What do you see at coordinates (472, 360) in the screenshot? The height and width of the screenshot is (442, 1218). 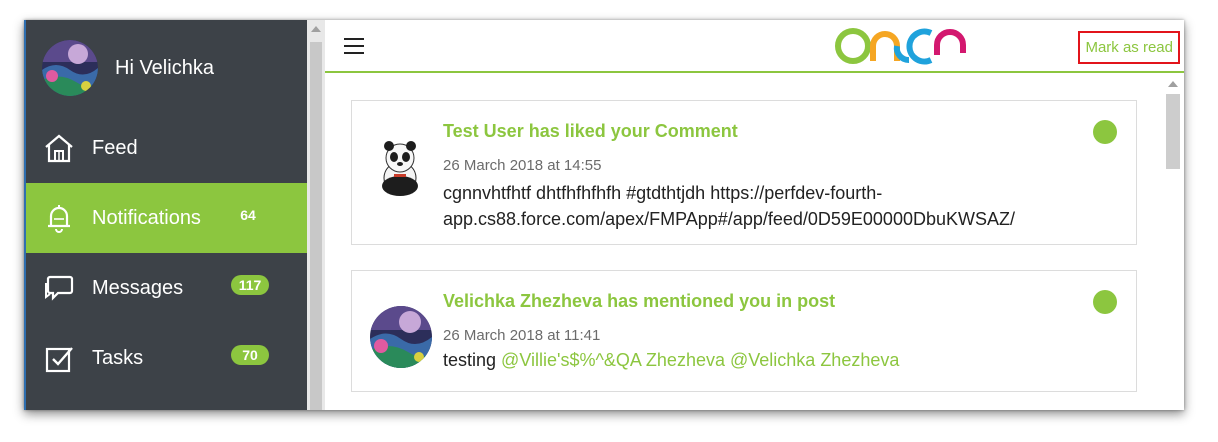 I see `notification-body-text: testing` at bounding box center [472, 360].